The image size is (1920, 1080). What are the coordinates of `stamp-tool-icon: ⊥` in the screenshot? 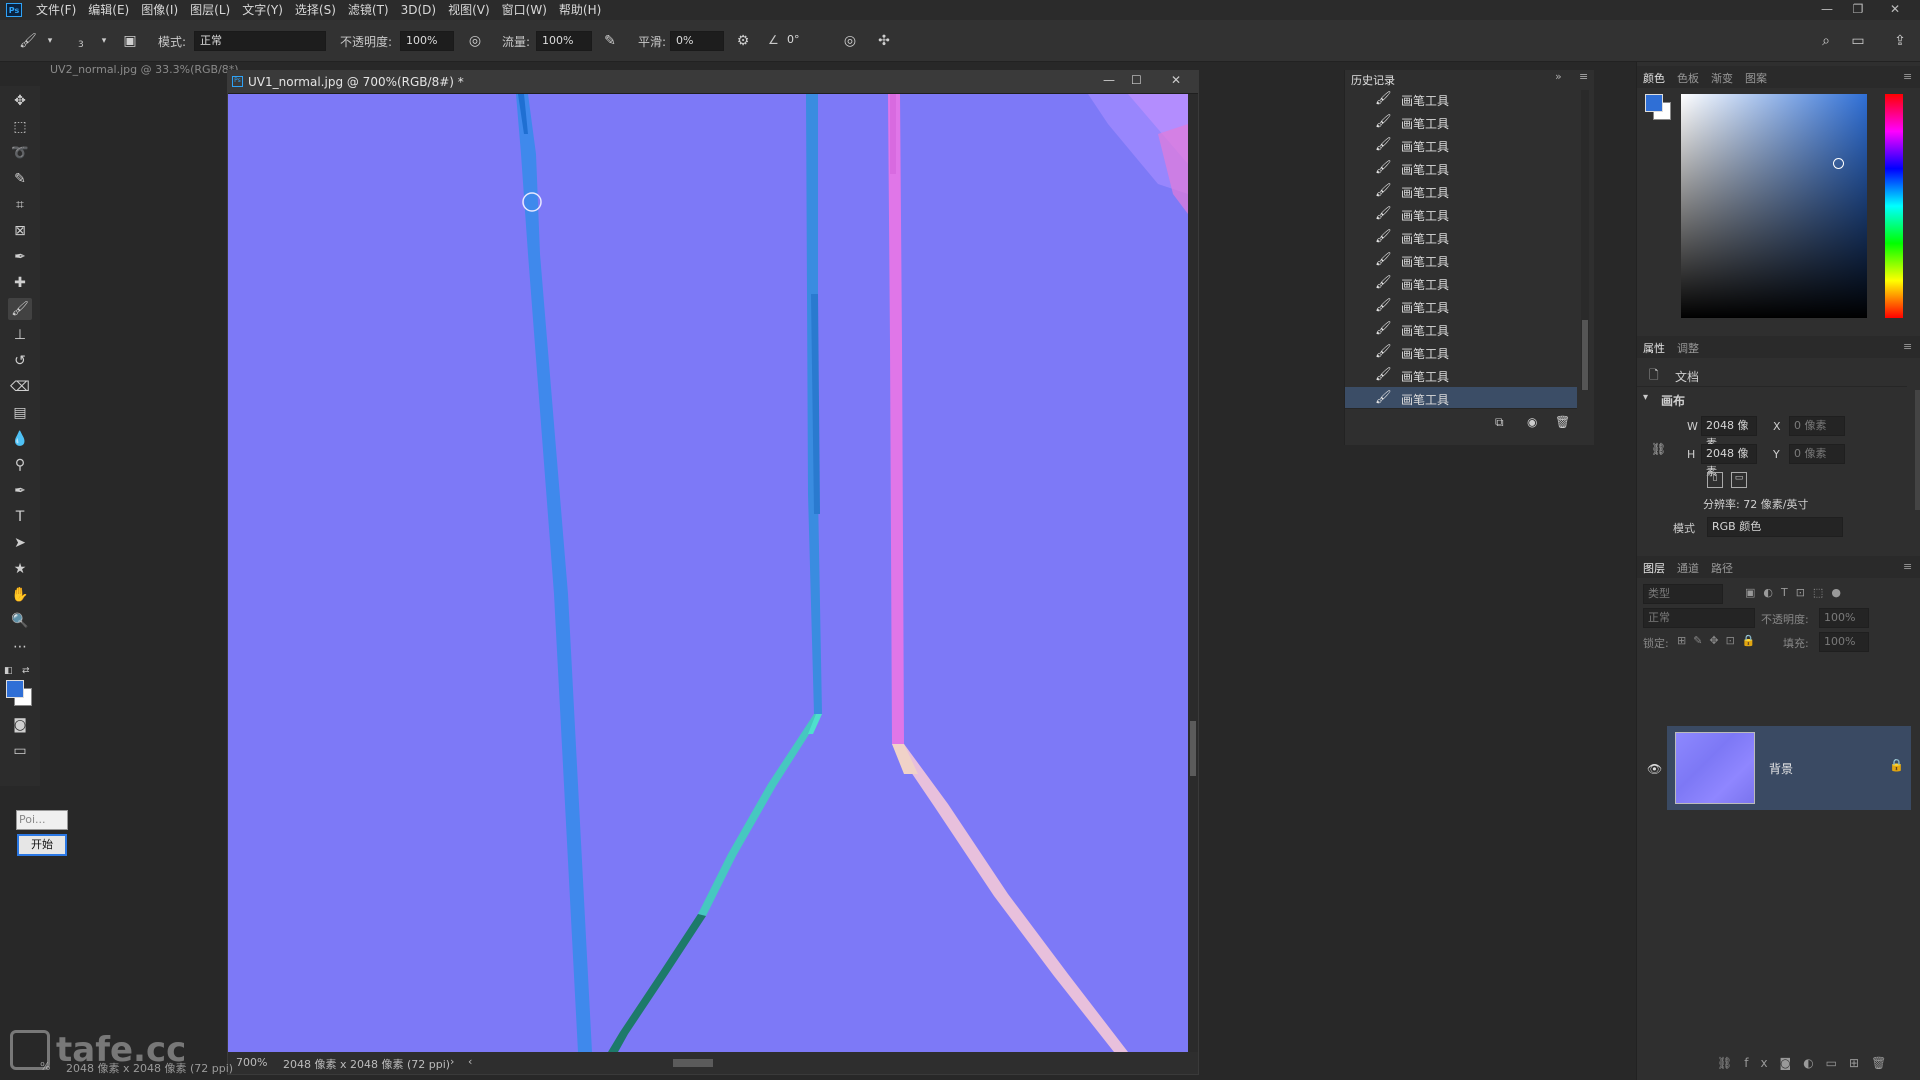 It's located at (20, 335).